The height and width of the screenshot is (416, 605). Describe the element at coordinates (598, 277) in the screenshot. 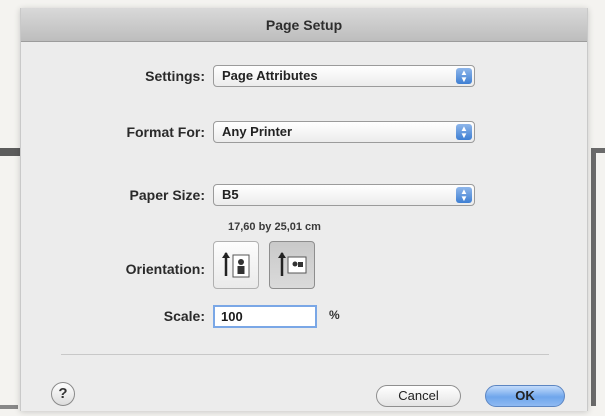

I see `background-right-frame` at that location.